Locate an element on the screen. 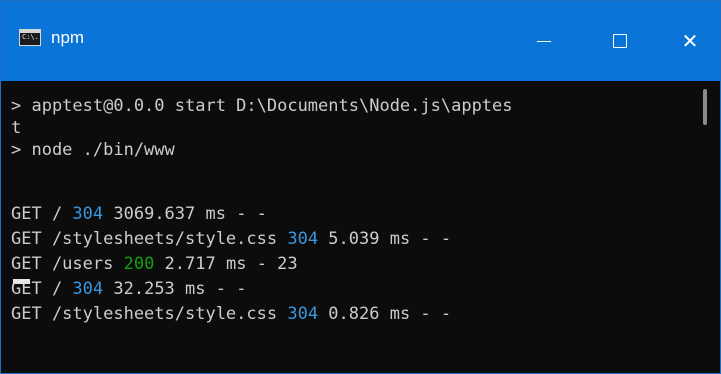  log-timing: 3069.637 ms - - is located at coordinates (185, 214).